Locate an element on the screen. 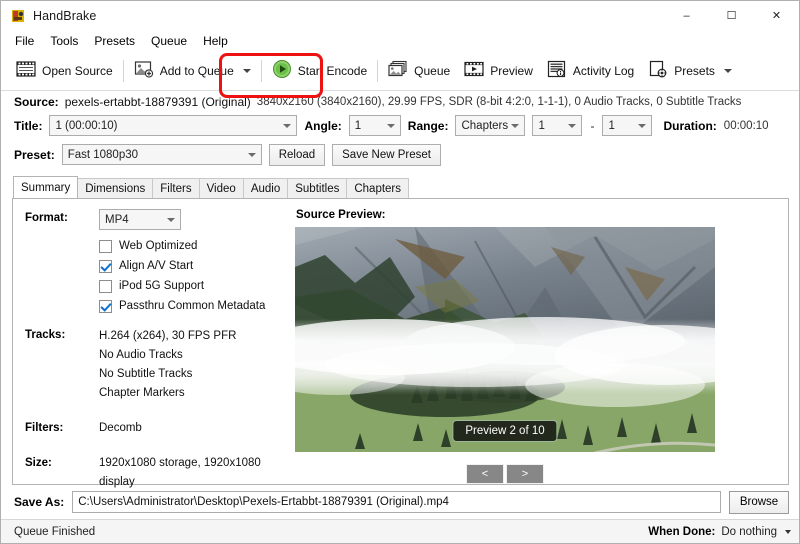  range-start-value: 1 is located at coordinates (541, 125).